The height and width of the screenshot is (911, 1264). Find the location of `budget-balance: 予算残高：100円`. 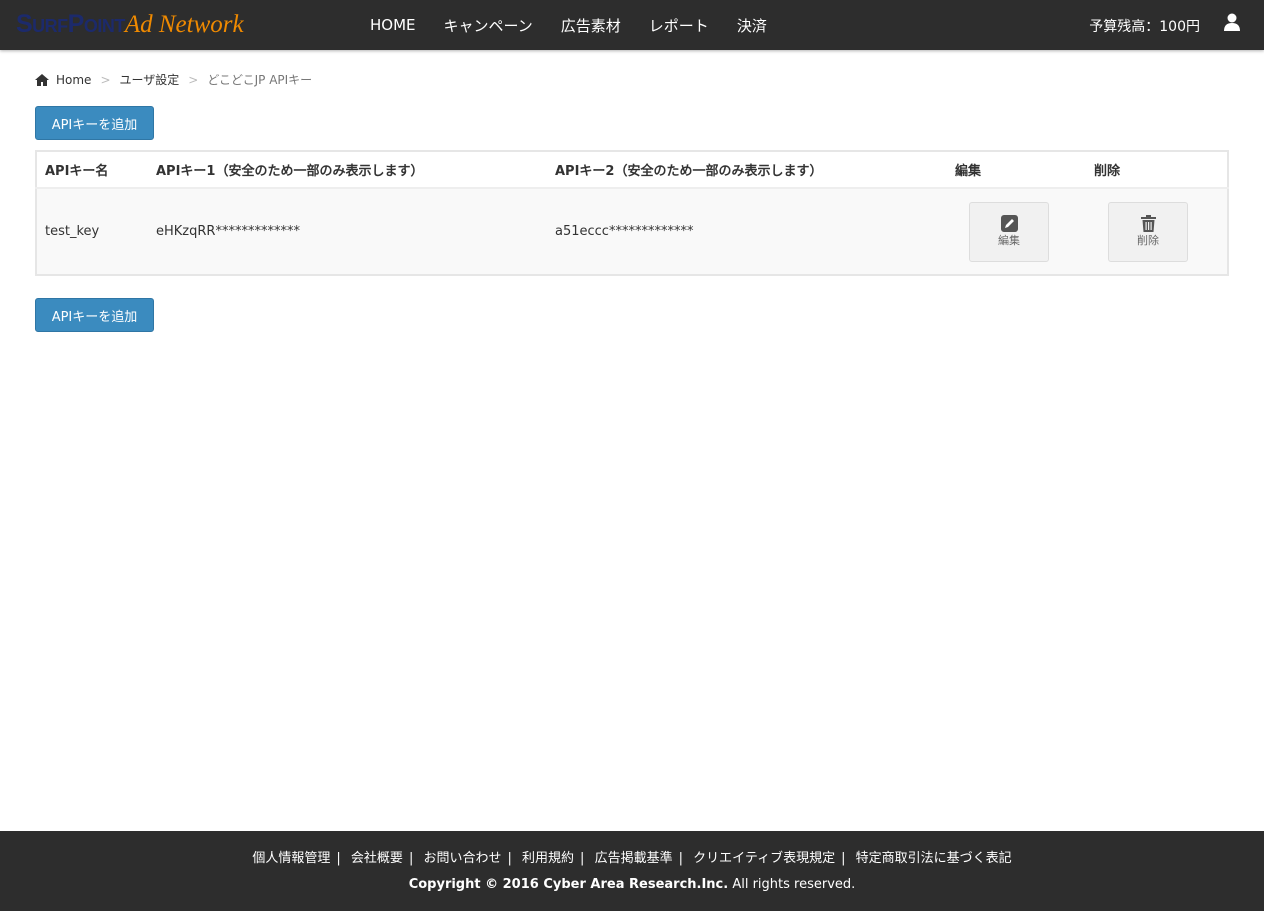

budget-balance: 予算残高：100円 is located at coordinates (1144, 26).